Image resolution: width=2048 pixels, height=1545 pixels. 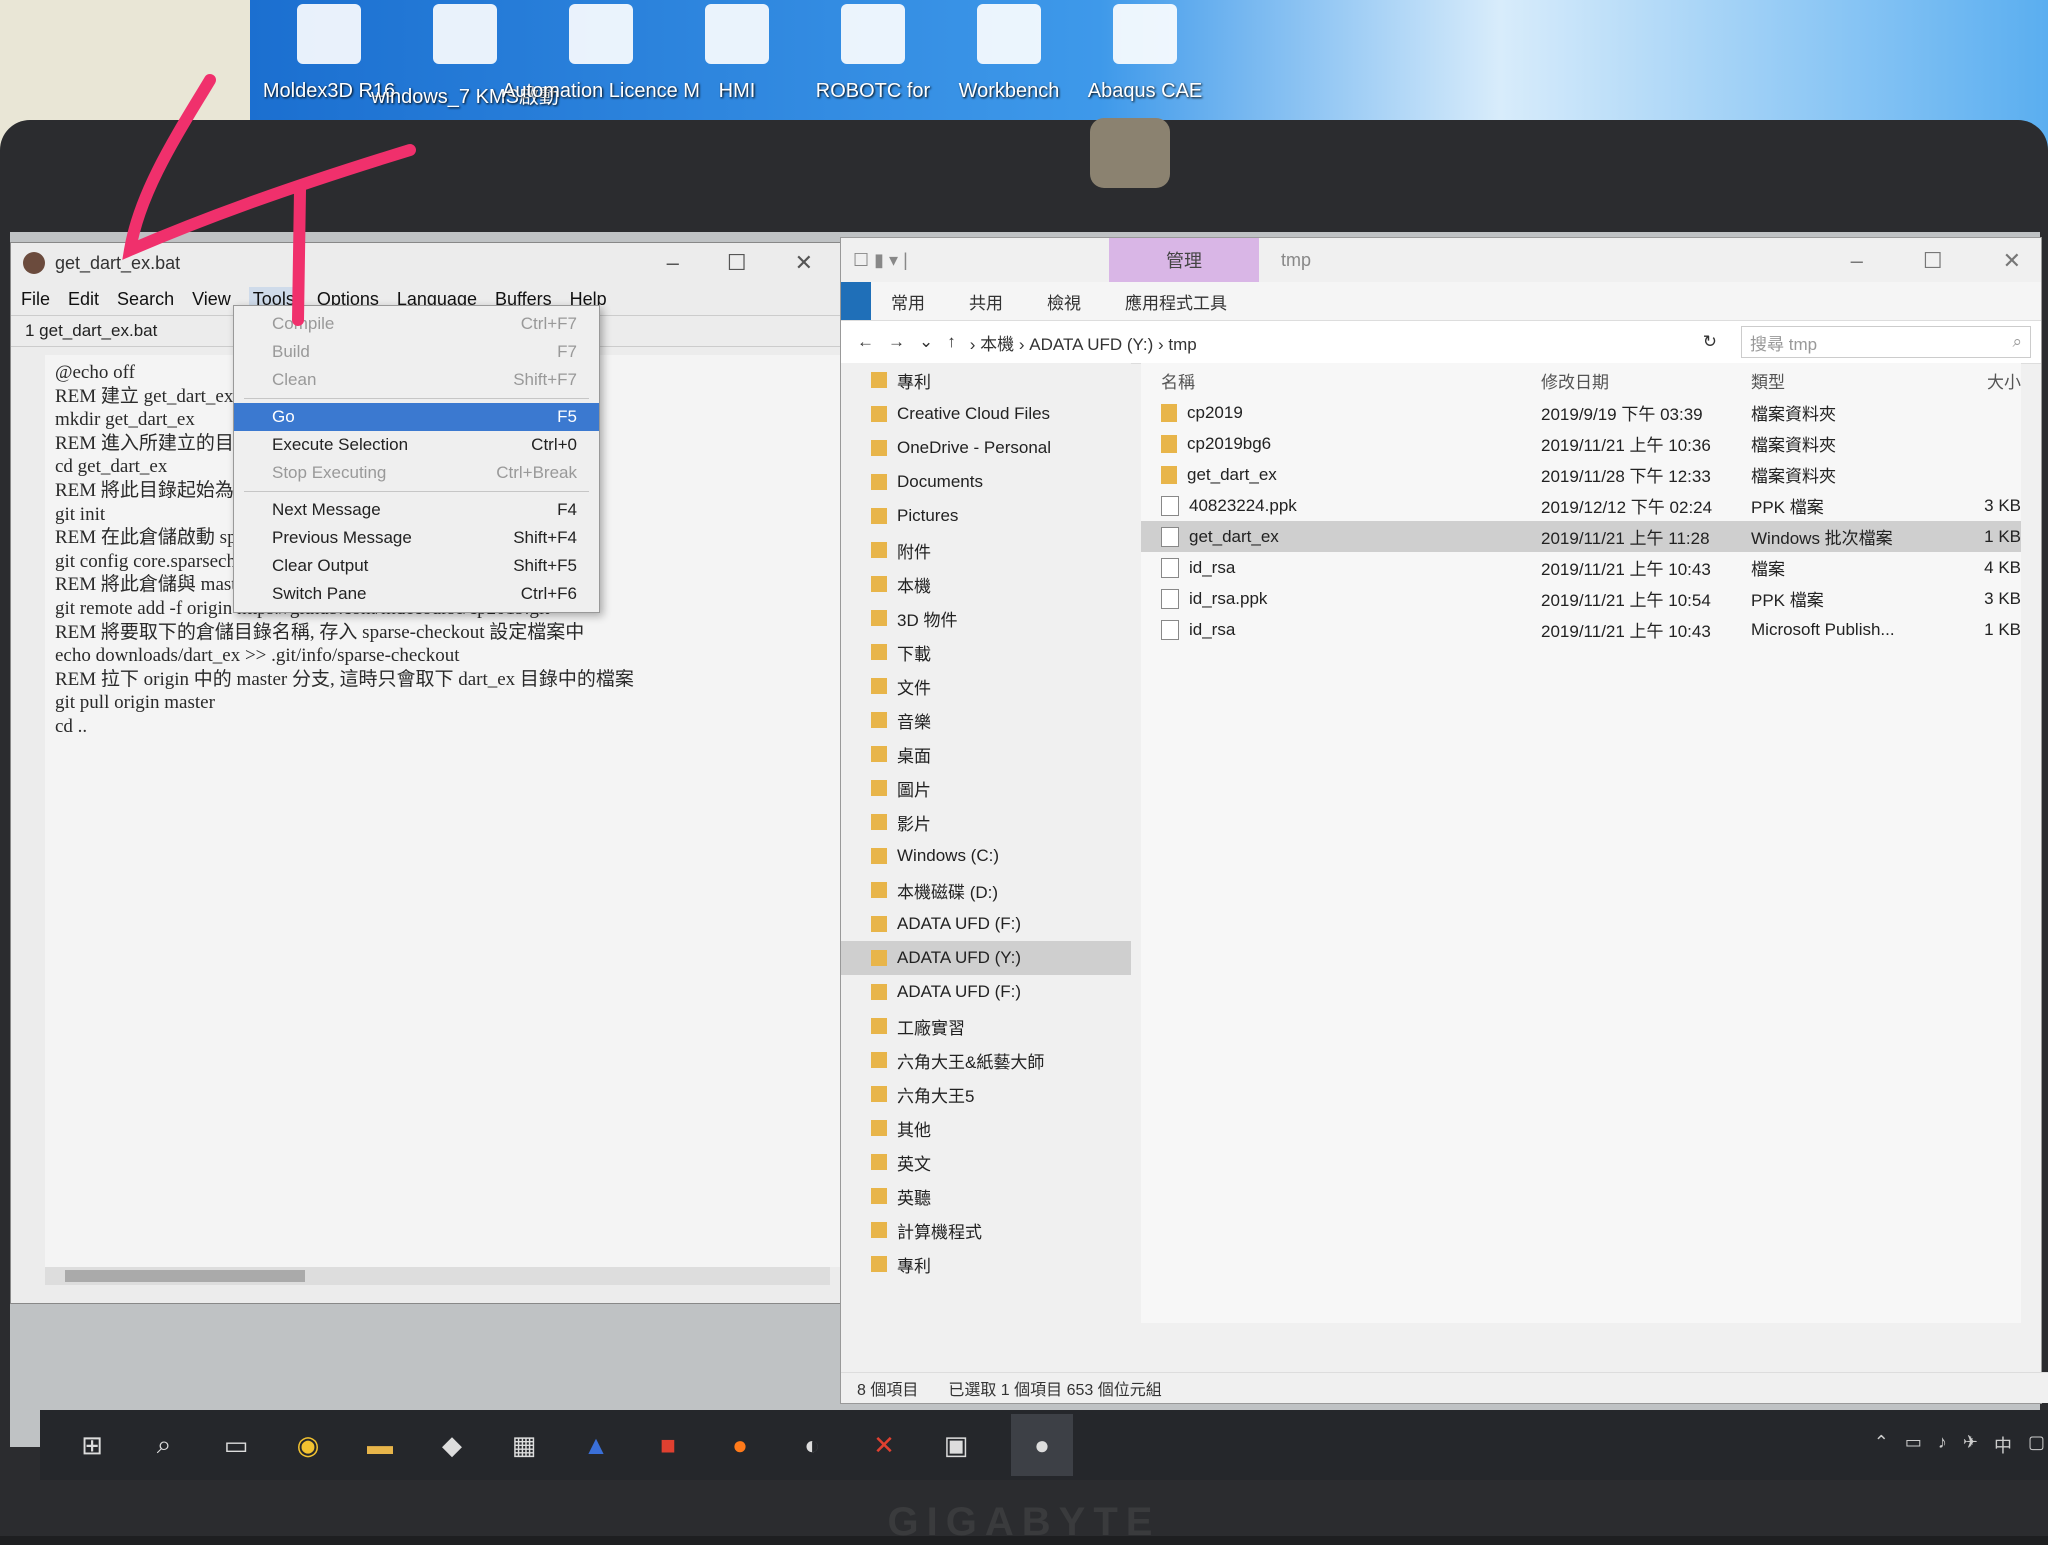 I want to click on column-header: 修改日期, so click(x=1646, y=380).